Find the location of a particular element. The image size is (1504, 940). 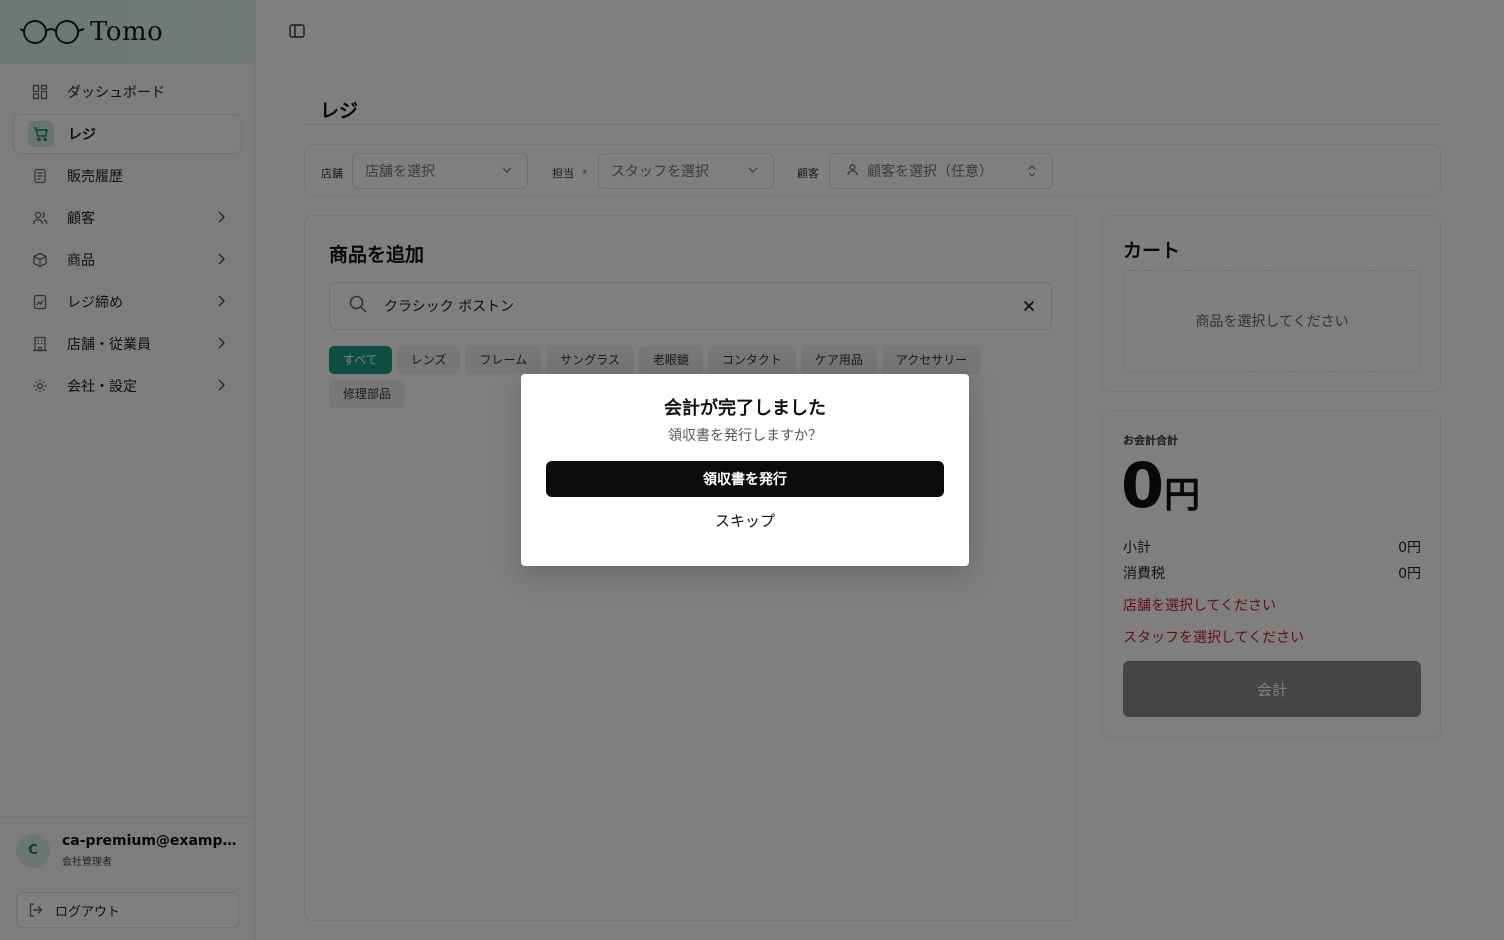

payment-complete-dialog: 会計が完了しました 領収書を発行しますか？ 領収書を発行 スキップ is located at coordinates (745, 470).